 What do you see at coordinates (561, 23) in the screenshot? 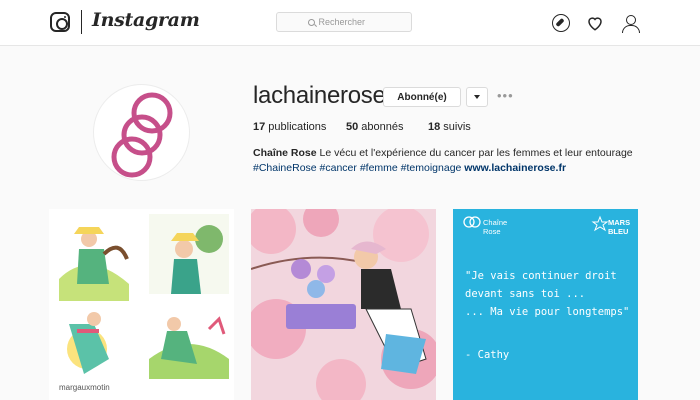
I see `explore-compass-icon` at bounding box center [561, 23].